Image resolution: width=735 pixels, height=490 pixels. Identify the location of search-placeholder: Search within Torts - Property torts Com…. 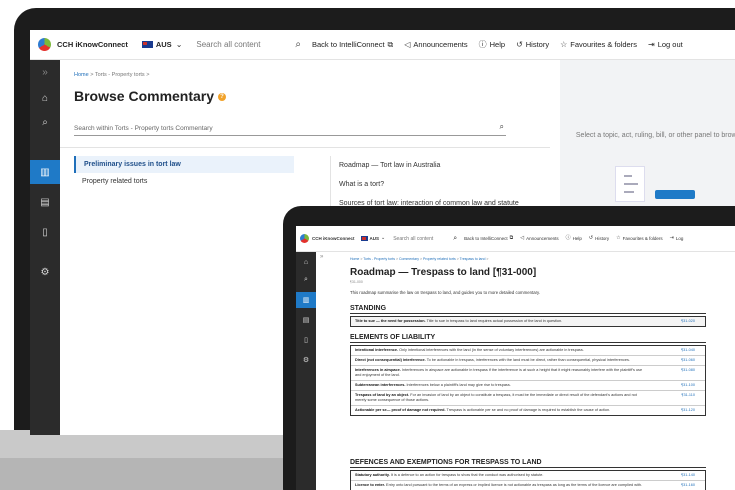
(143, 128).